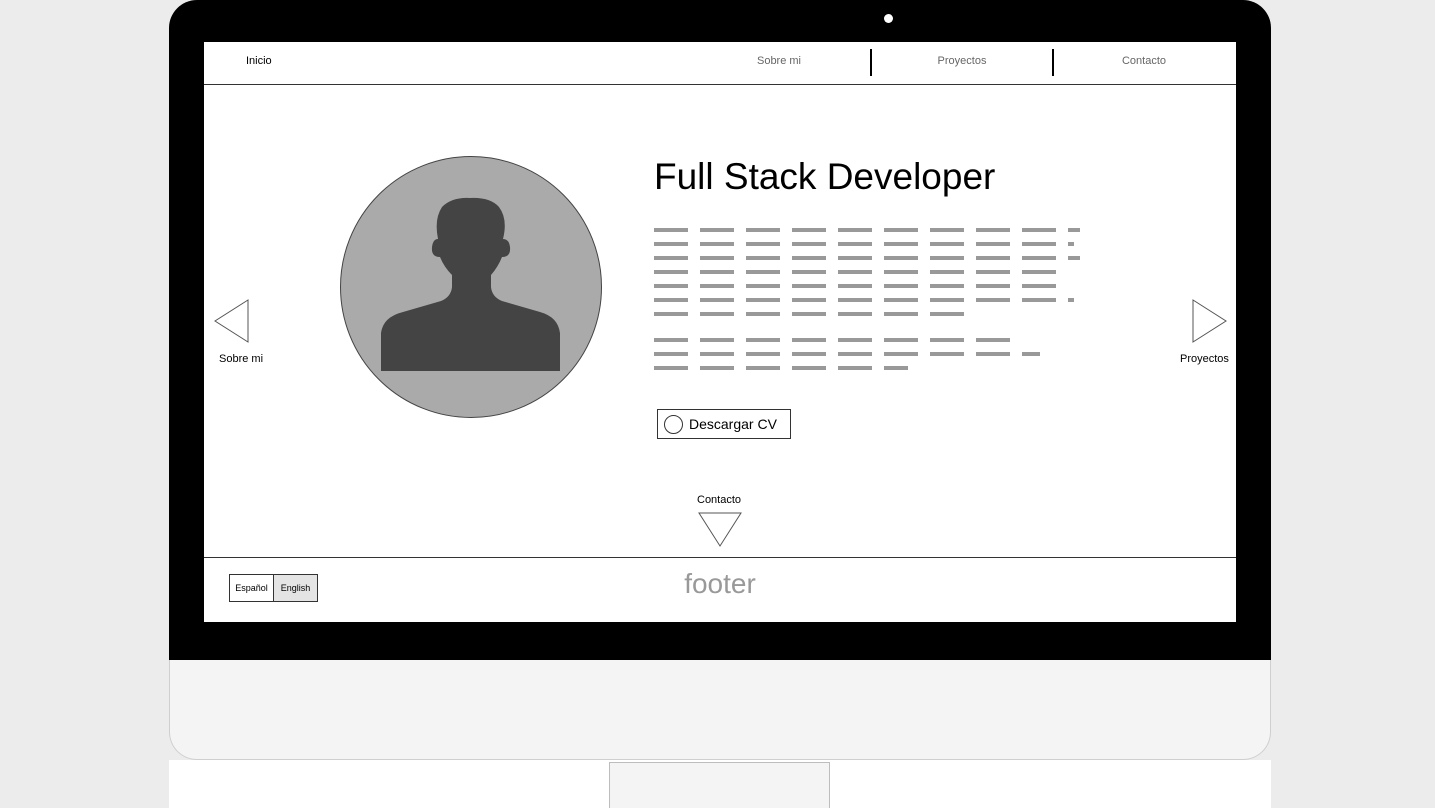 This screenshot has width=1435, height=808. What do you see at coordinates (232, 321) in the screenshot?
I see `arrow-left-icon` at bounding box center [232, 321].